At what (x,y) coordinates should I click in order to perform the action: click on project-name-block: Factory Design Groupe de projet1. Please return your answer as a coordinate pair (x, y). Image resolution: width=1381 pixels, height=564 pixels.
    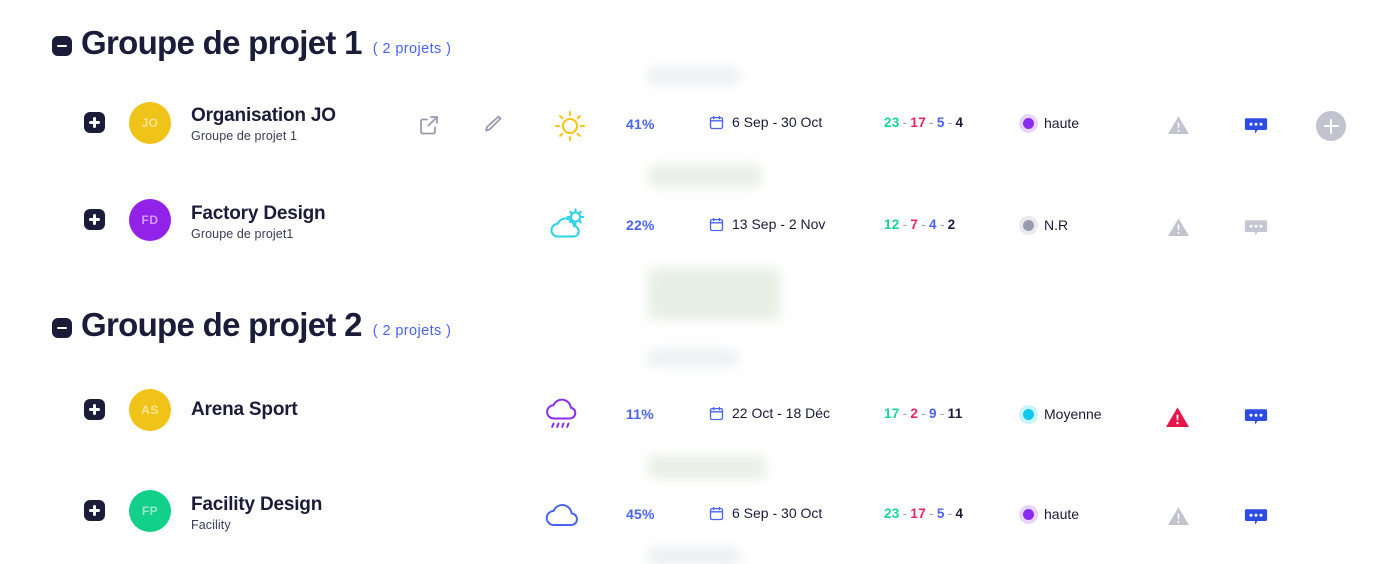
    Looking at the image, I should click on (258, 222).